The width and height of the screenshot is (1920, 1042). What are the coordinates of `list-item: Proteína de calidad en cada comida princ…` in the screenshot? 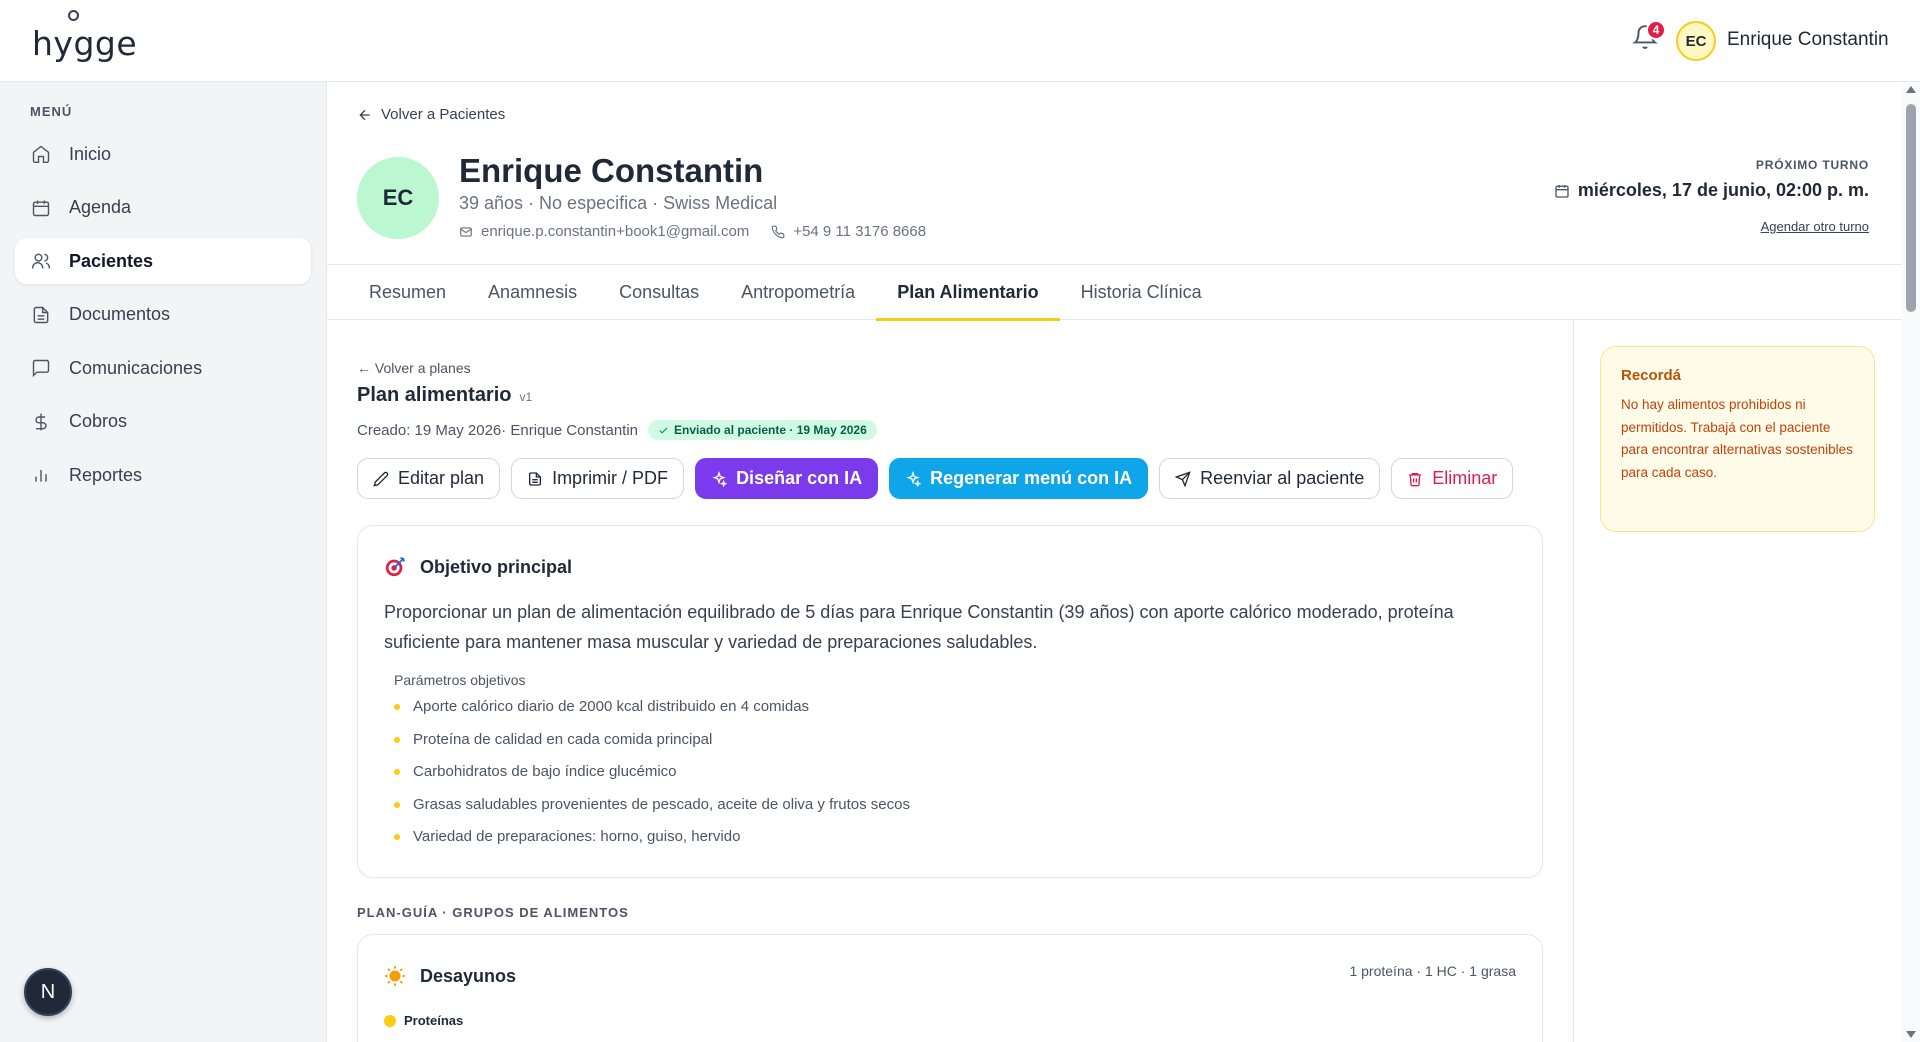 It's located at (652, 747).